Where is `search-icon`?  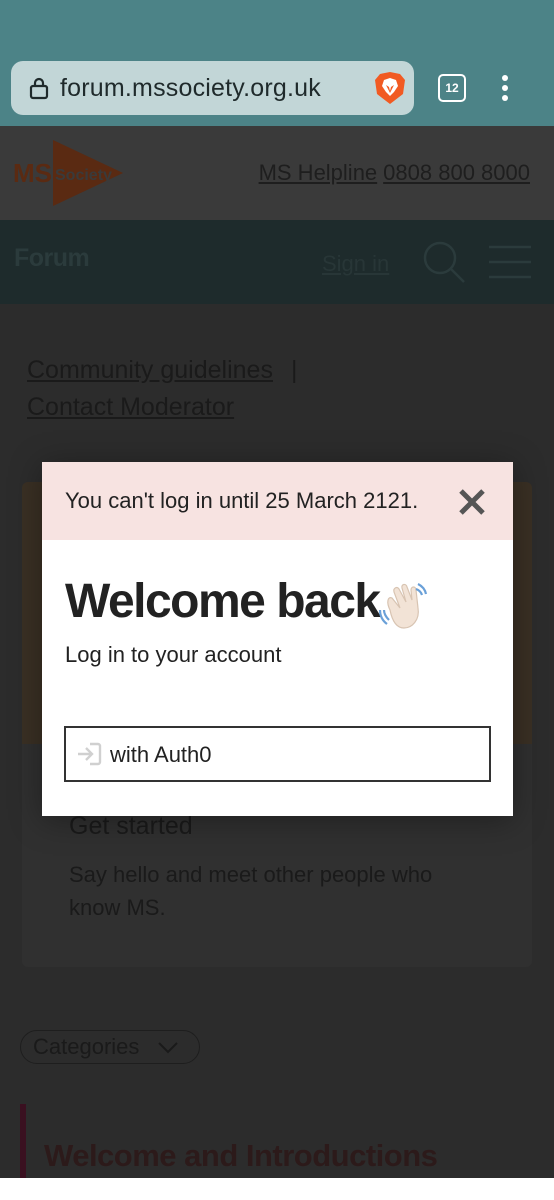 search-icon is located at coordinates (444, 262).